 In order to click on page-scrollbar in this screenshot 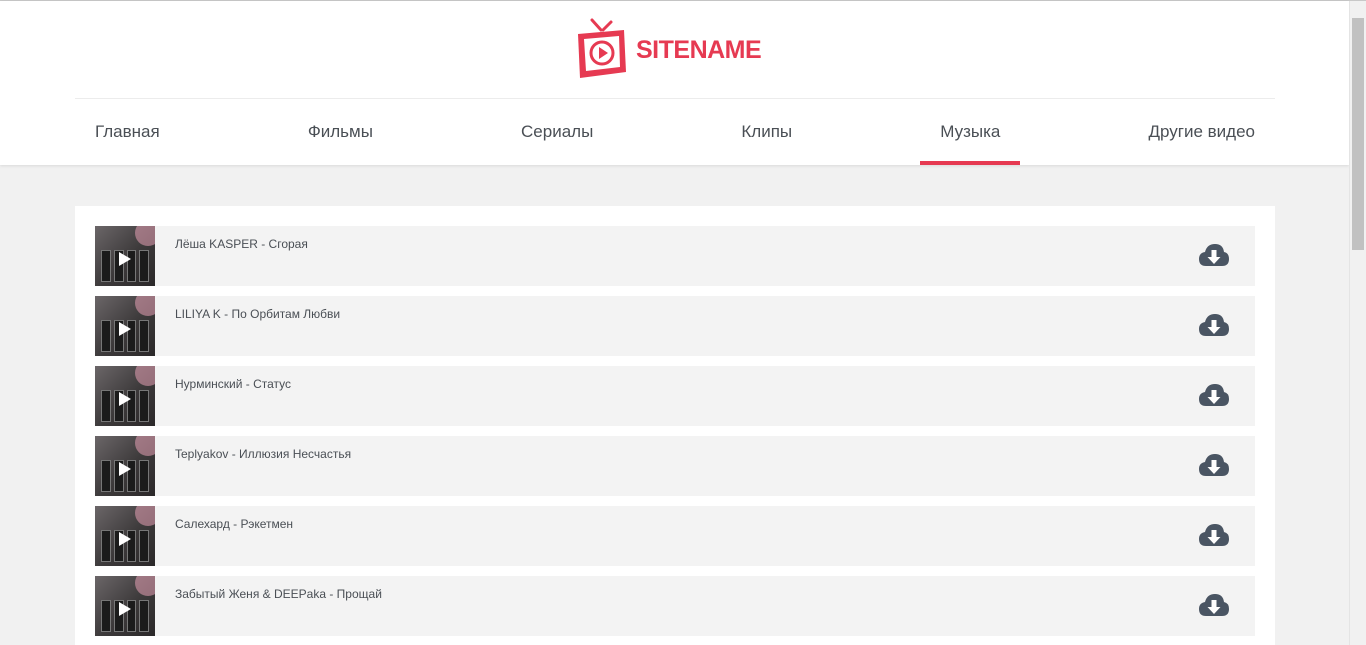, I will do `click(1357, 323)`.